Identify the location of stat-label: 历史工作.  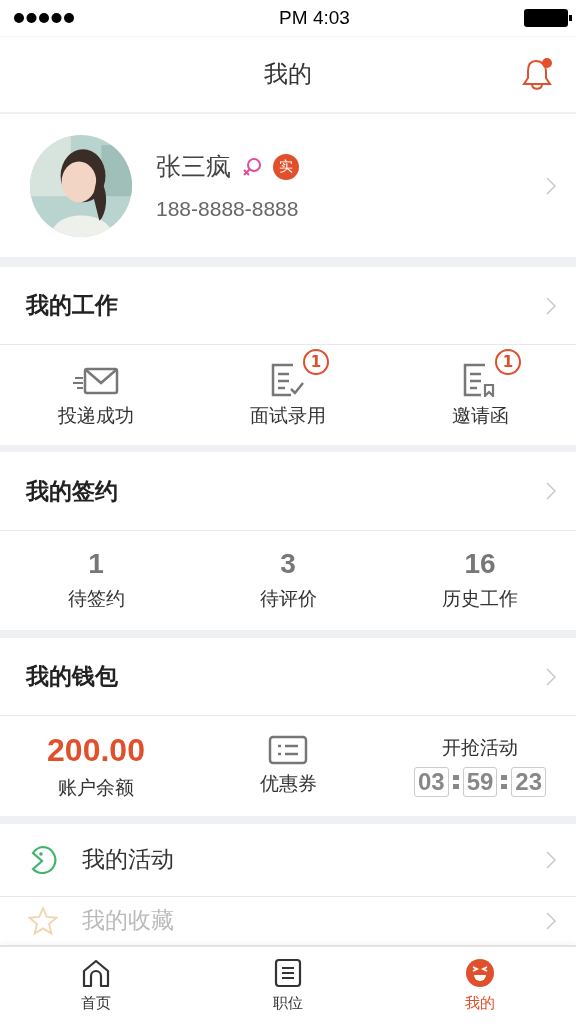
(480, 599).